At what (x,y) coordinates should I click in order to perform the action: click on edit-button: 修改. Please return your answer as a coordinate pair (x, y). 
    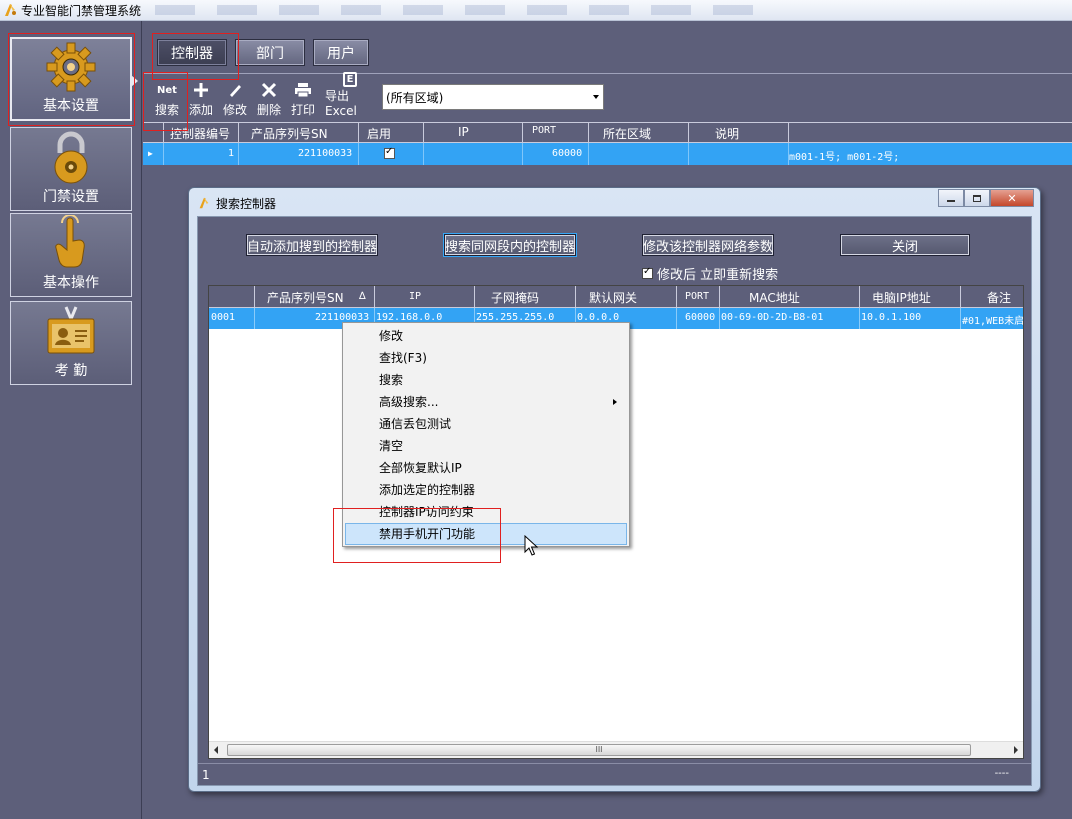
    Looking at the image, I should click on (235, 98).